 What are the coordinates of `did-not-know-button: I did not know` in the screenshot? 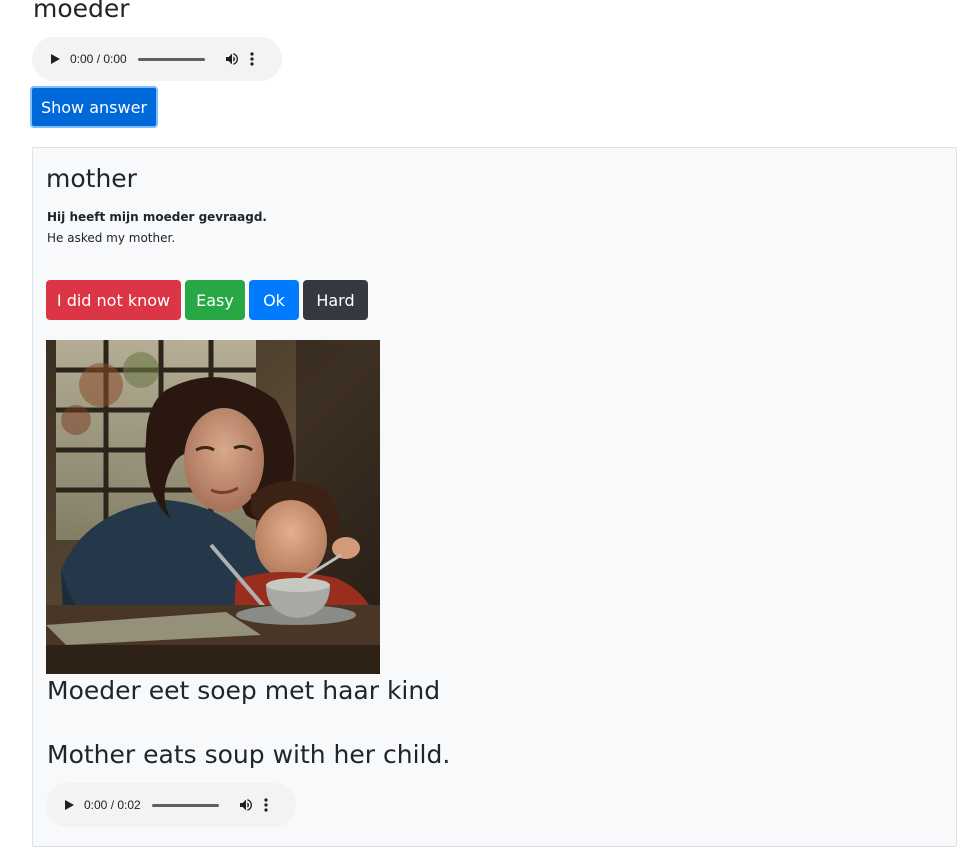 It's located at (113, 300).